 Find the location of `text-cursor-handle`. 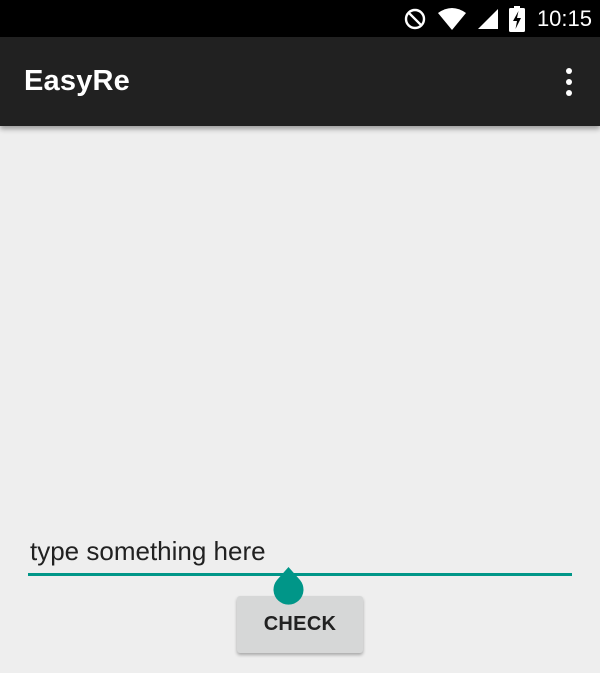

text-cursor-handle is located at coordinates (288, 587).